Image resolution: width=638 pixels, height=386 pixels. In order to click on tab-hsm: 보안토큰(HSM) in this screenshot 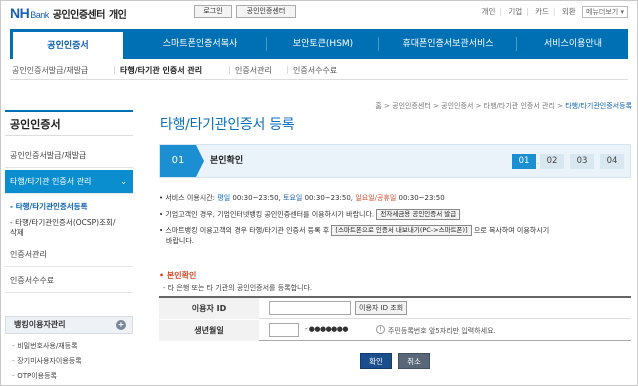, I will do `click(323, 44)`.